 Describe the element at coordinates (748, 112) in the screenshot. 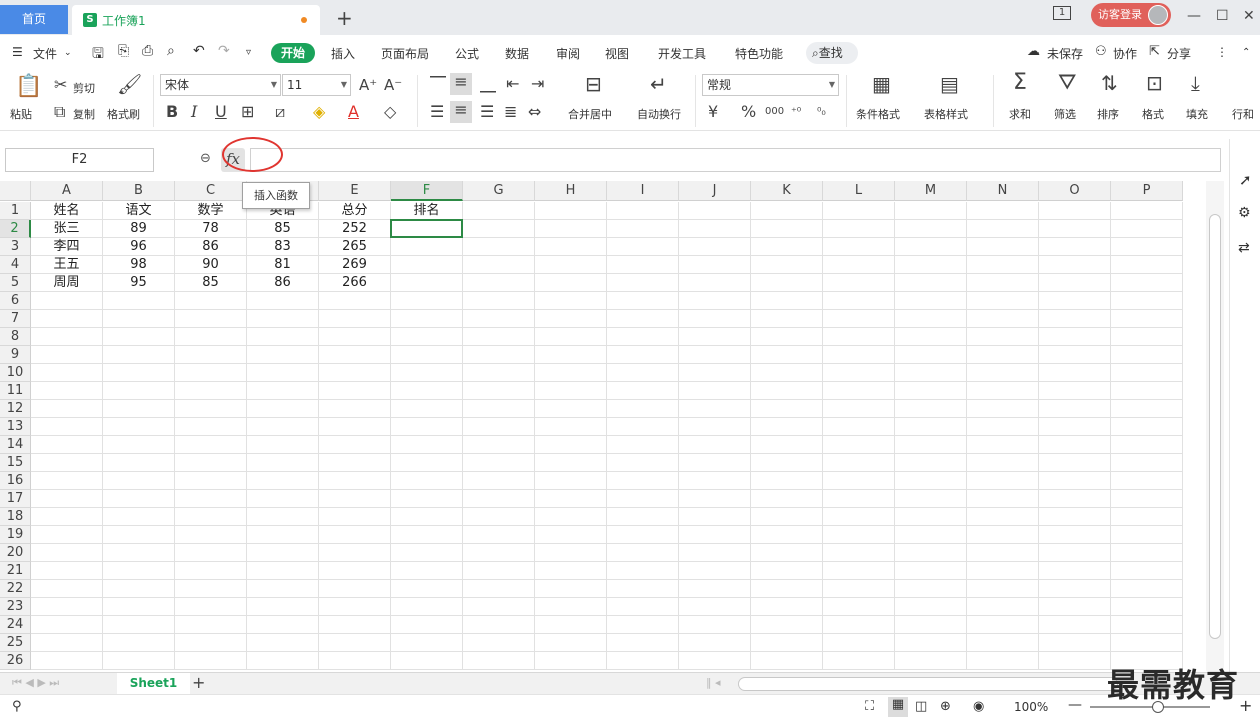

I see `percent-button: %` at that location.